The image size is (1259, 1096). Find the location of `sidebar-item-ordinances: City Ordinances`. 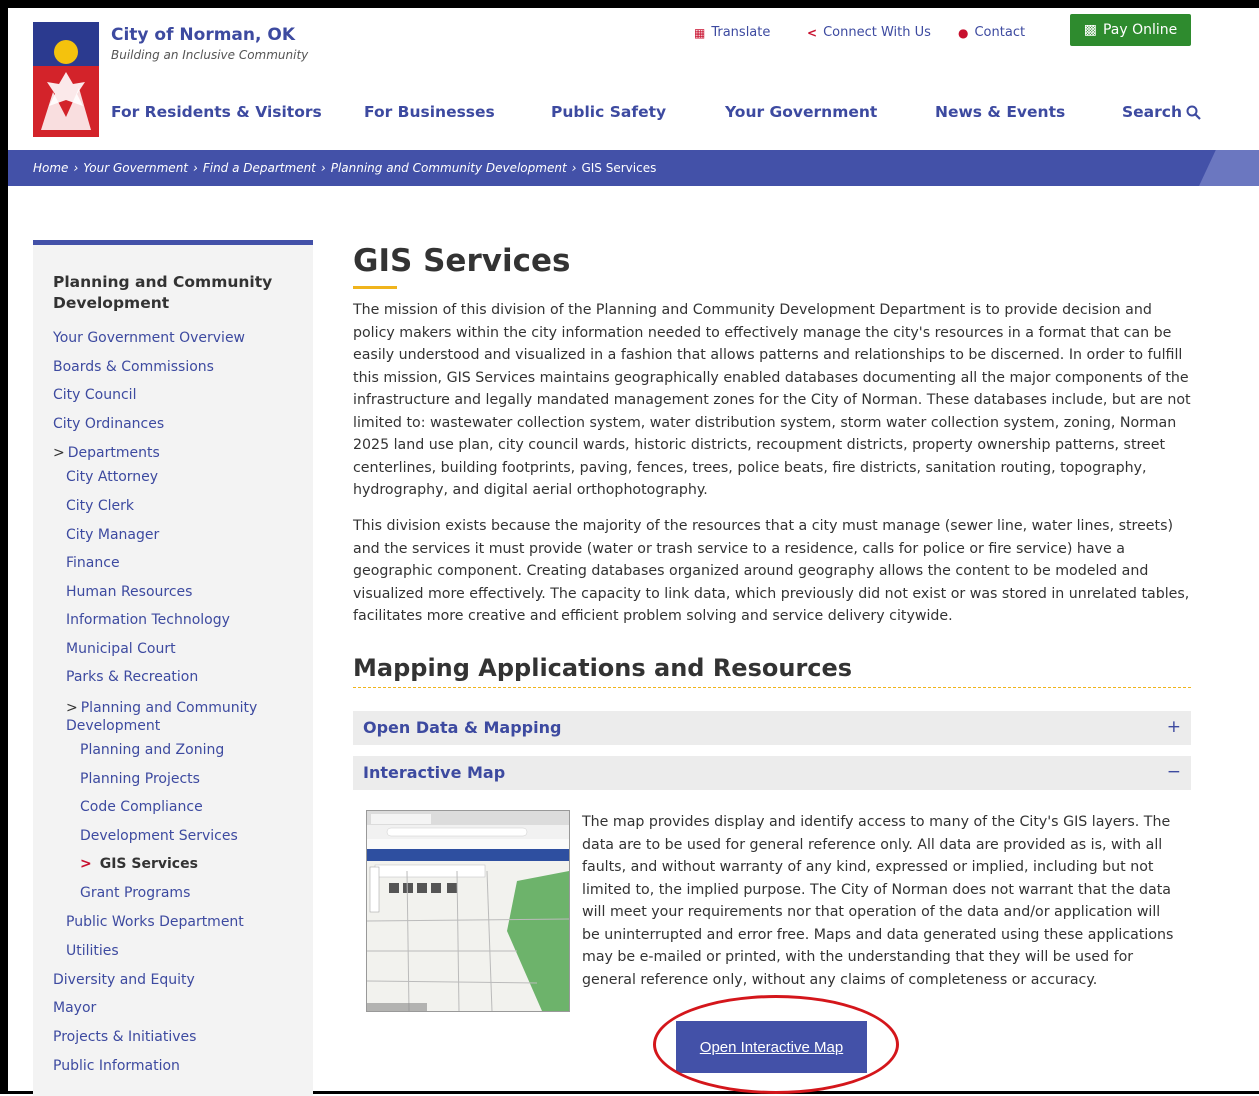

sidebar-item-ordinances: City Ordinances is located at coordinates (108, 424).